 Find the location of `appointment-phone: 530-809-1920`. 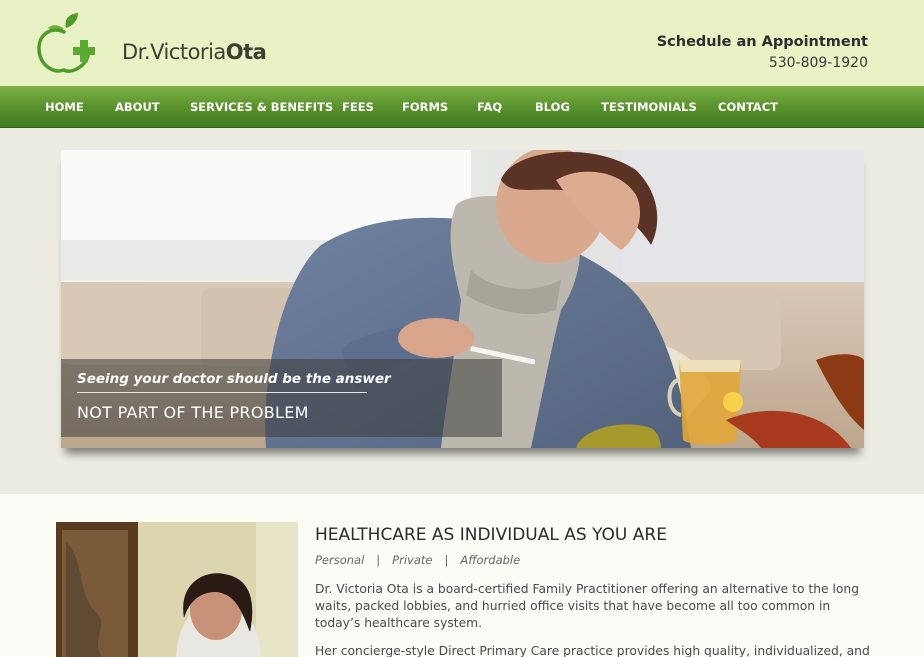

appointment-phone: 530-809-1920 is located at coordinates (762, 63).